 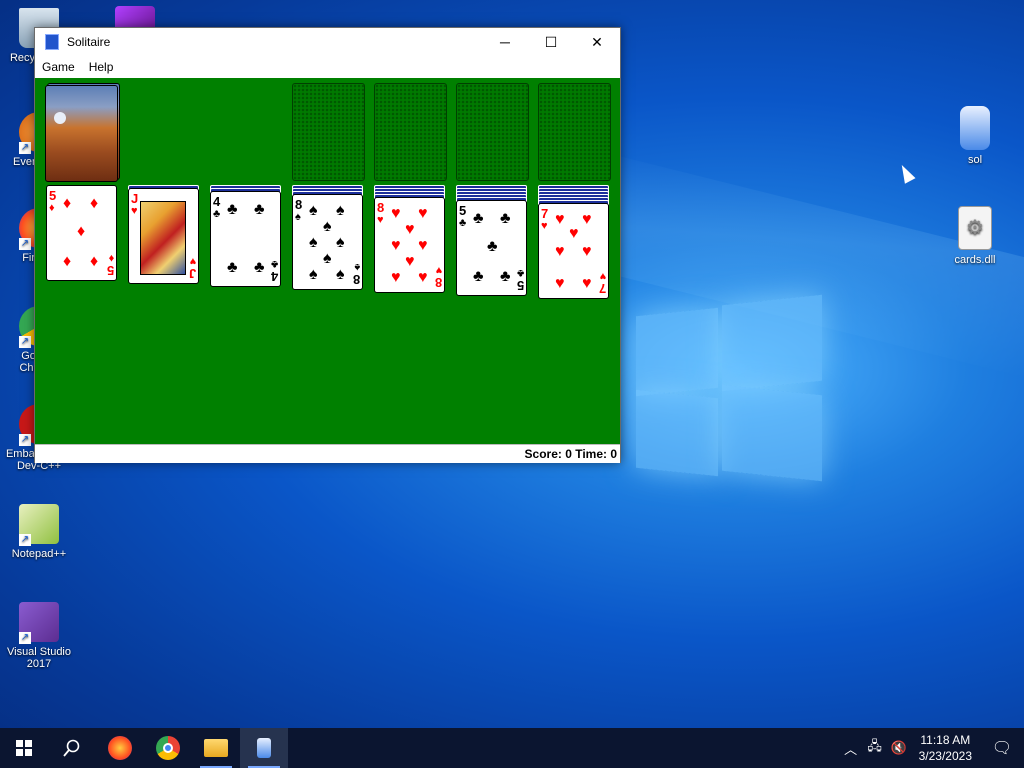 What do you see at coordinates (39, 623) in the screenshot?
I see `visual-studio-icon: ↗` at bounding box center [39, 623].